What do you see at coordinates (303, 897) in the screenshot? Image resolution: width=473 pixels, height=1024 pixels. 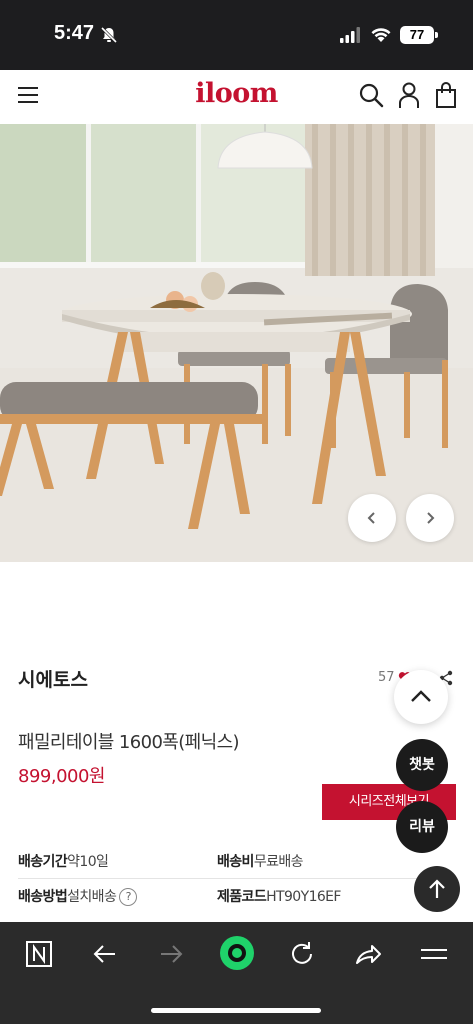 I see `product-code-value: HT90Y16EF` at bounding box center [303, 897].